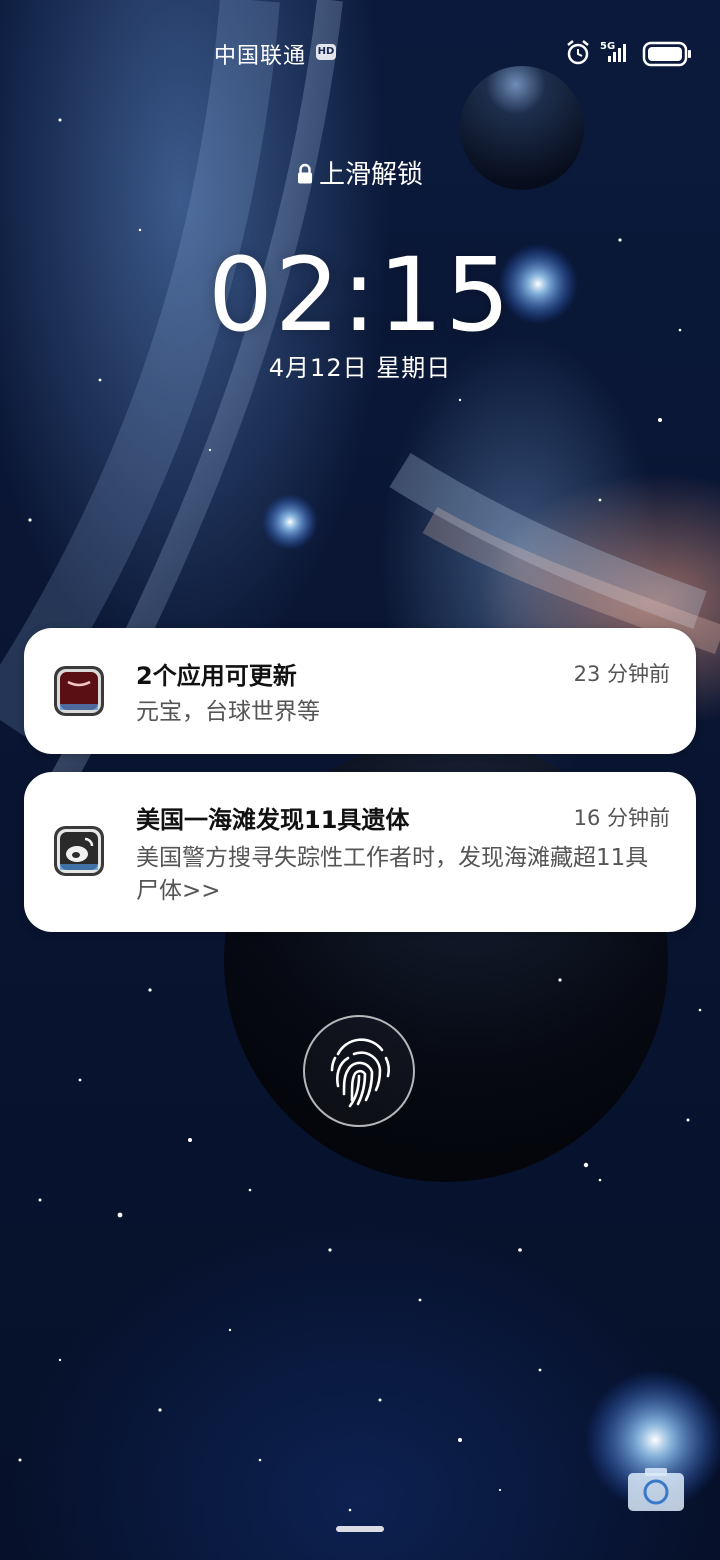 This screenshot has width=720, height=1560. What do you see at coordinates (304, 173) in the screenshot?
I see `lock-icon` at bounding box center [304, 173].